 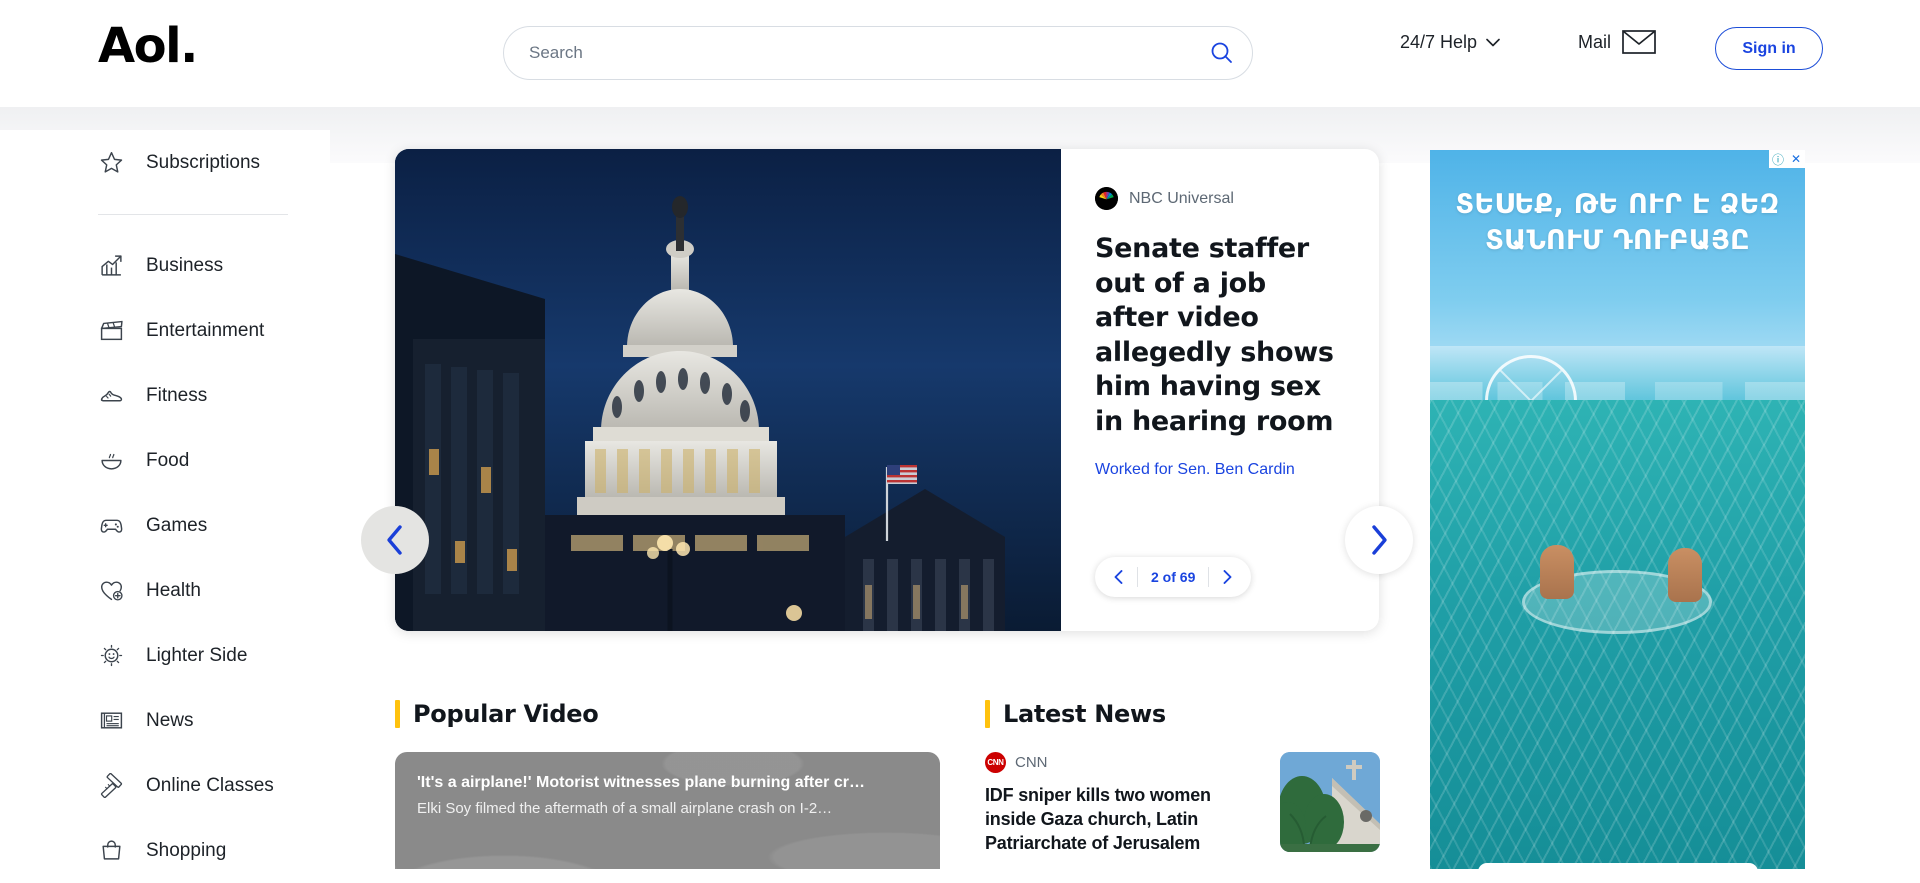 What do you see at coordinates (185, 265) in the screenshot?
I see `sidebar-item-label: Business` at bounding box center [185, 265].